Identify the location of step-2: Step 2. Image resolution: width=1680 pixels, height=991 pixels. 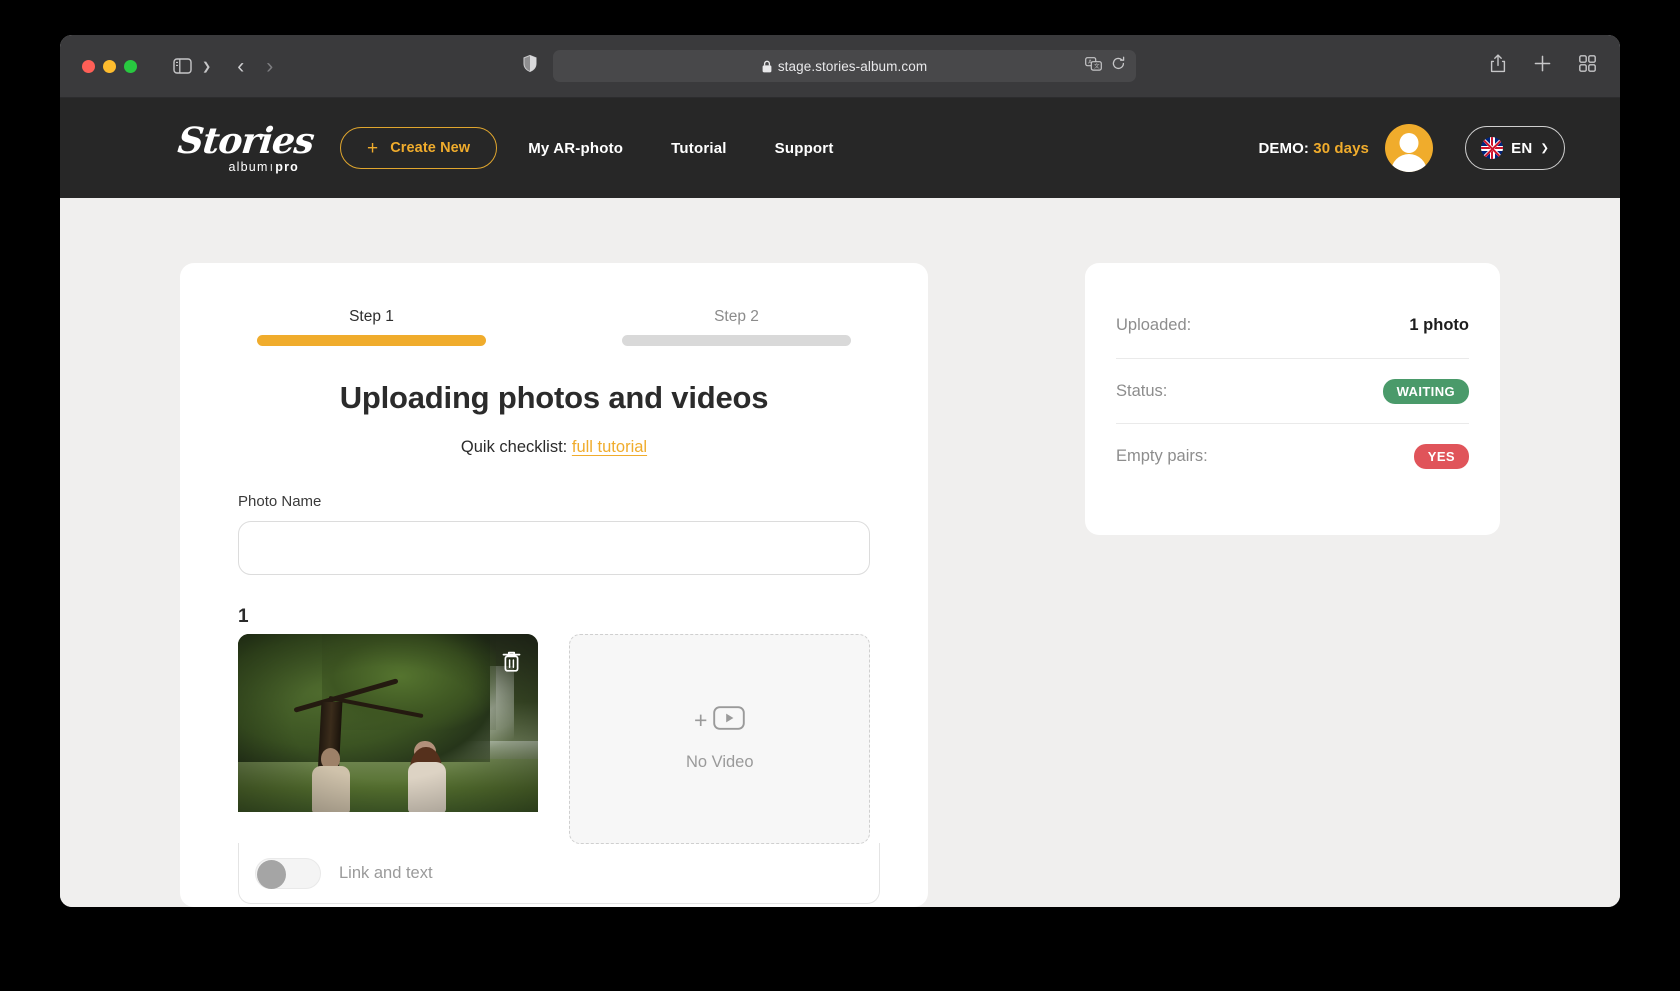
(736, 327).